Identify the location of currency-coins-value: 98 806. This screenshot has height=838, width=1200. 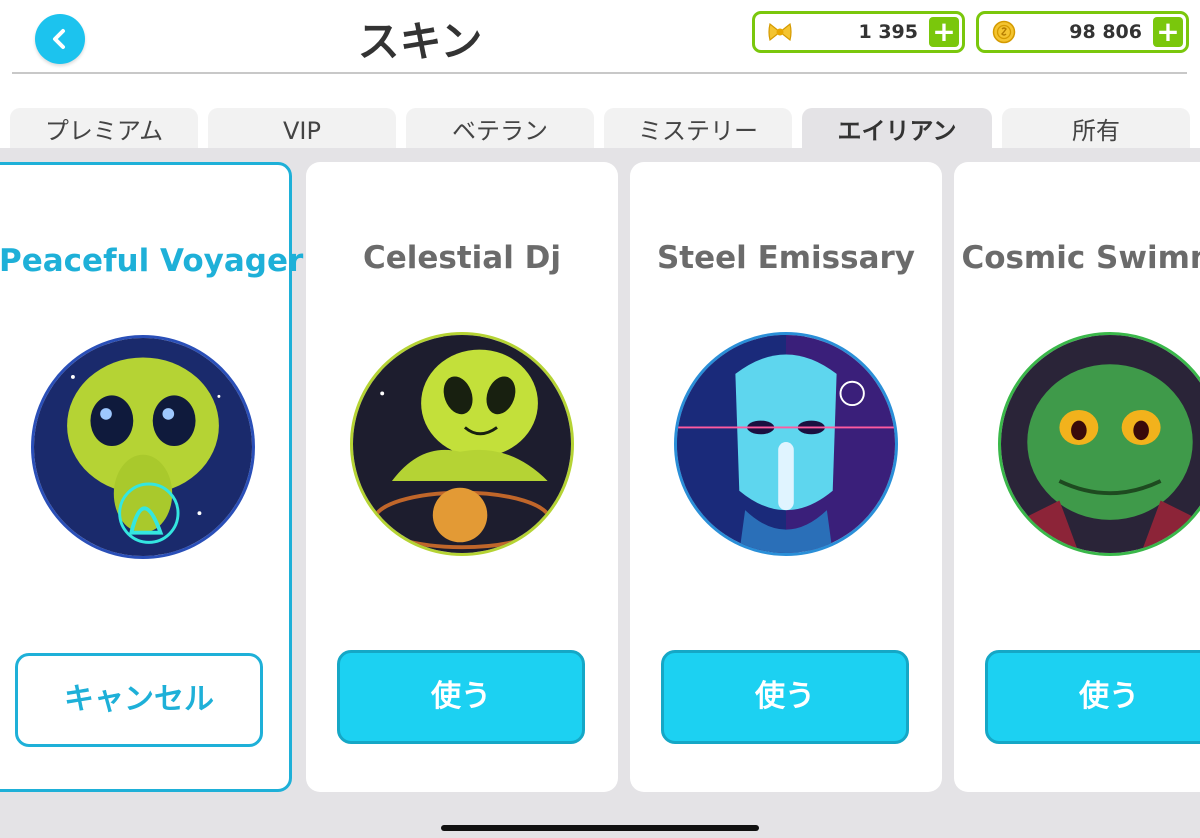
(1105, 32).